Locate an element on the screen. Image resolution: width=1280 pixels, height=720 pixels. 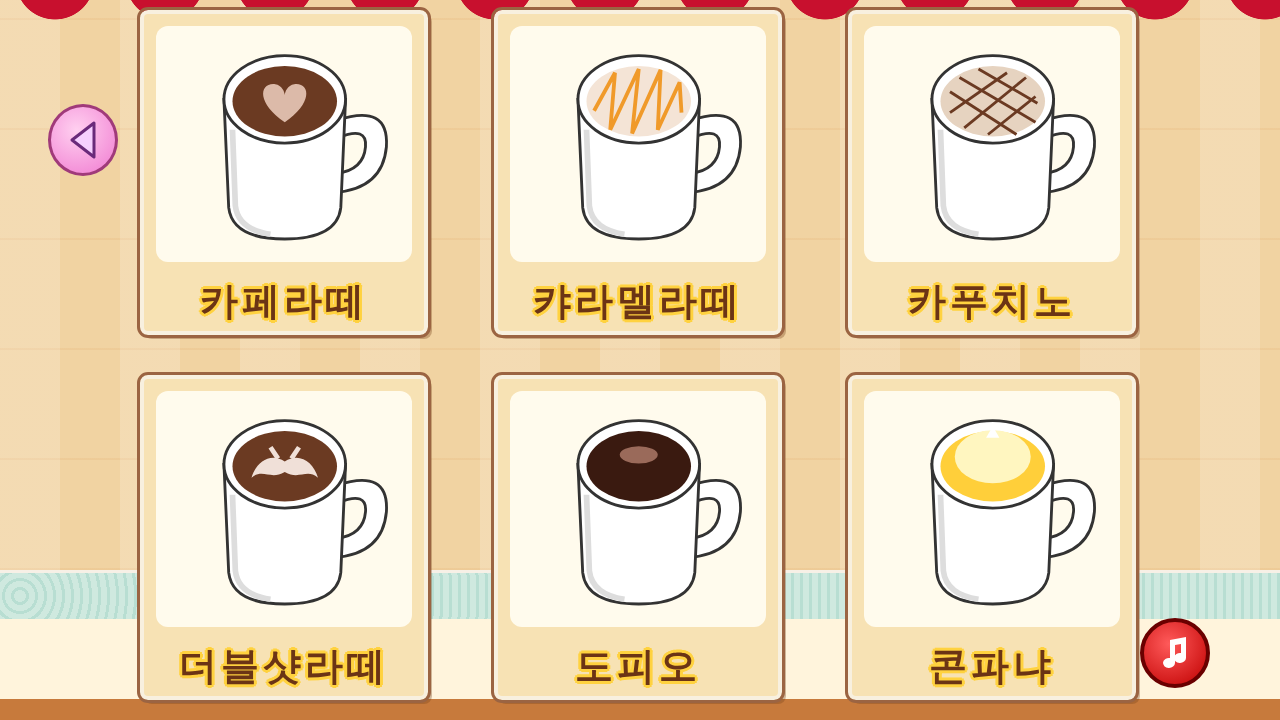
drink-card: 카페라떼 is located at coordinates (284, 172).